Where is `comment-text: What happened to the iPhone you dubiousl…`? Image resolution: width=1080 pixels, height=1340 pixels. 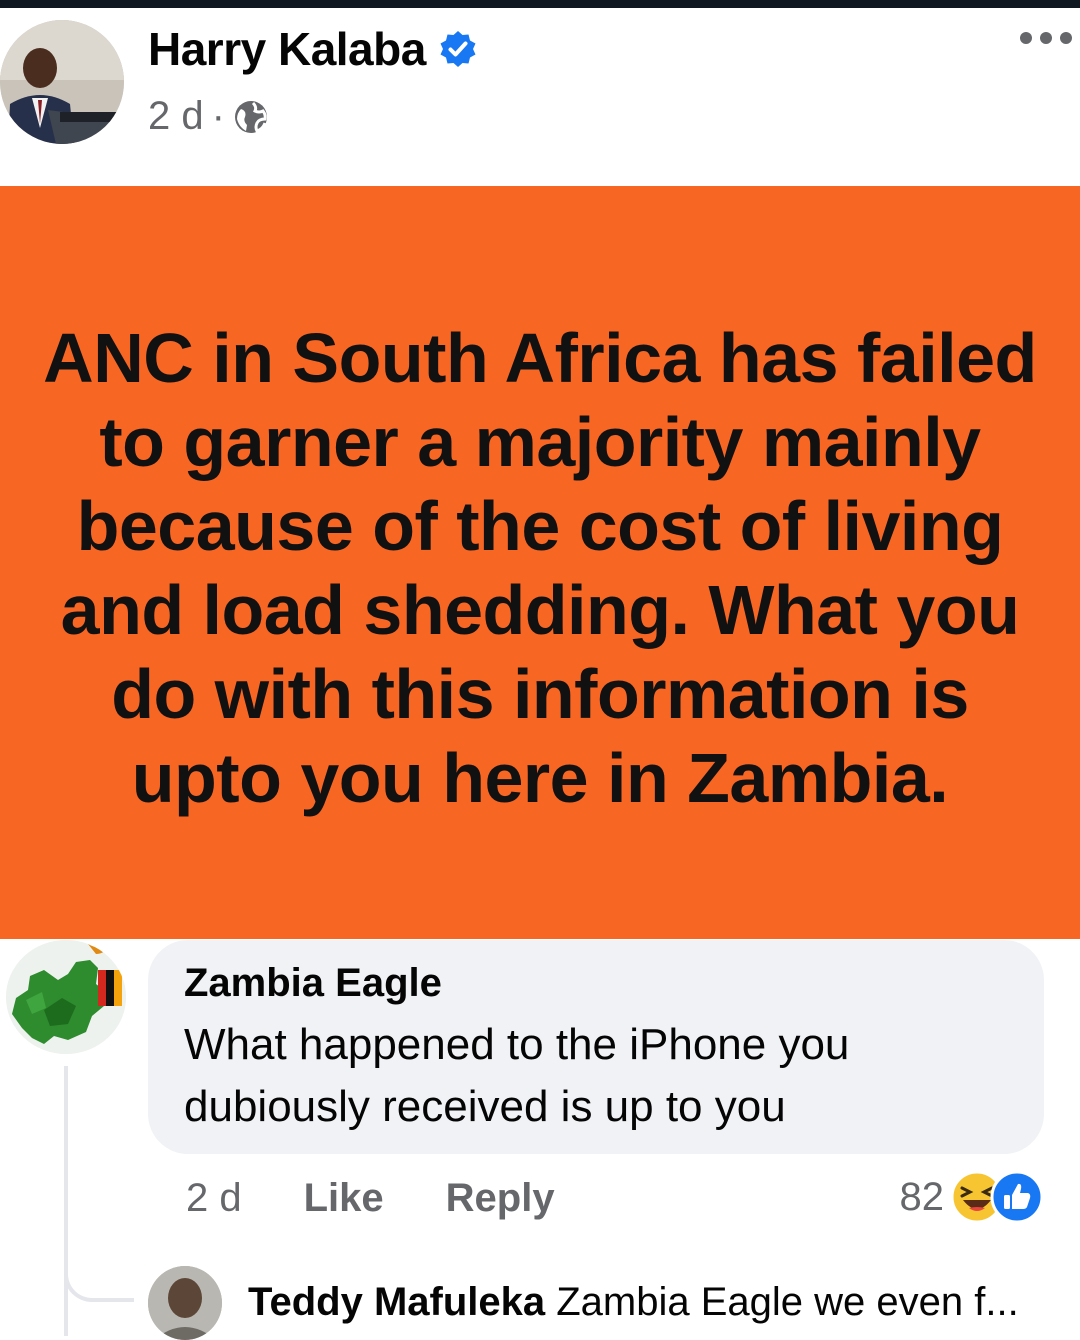 comment-text: What happened to the iPhone you dubiousl… is located at coordinates (517, 1075).